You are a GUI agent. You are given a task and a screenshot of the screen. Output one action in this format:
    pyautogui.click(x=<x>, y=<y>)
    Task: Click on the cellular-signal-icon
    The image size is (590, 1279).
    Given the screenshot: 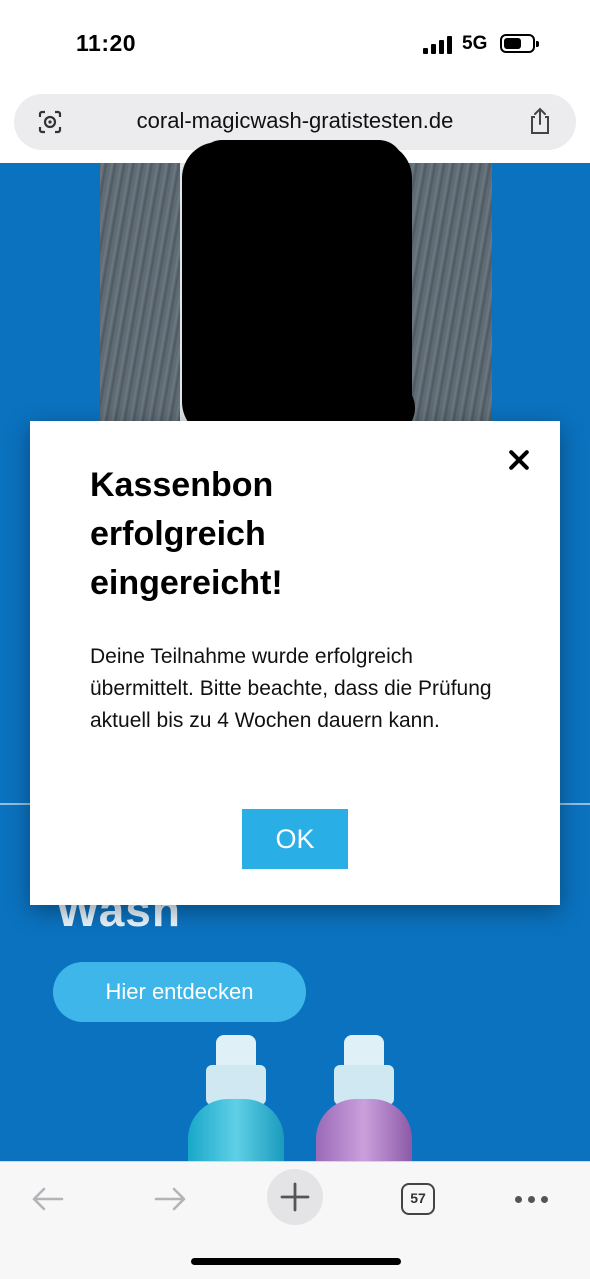 What is the action you would take?
    pyautogui.click(x=438, y=45)
    